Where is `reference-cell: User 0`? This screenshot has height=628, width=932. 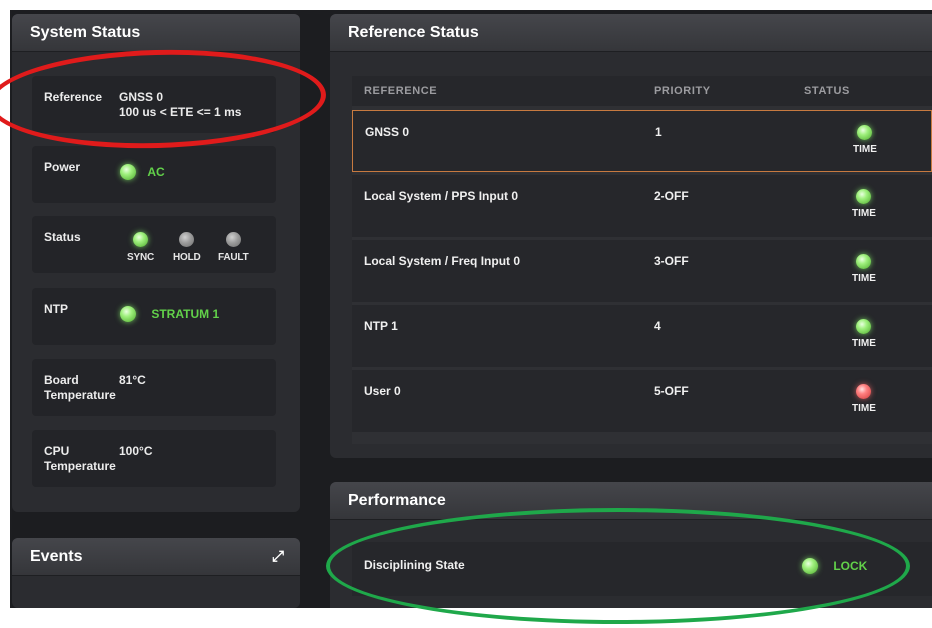
reference-cell: User 0 is located at coordinates (382, 391).